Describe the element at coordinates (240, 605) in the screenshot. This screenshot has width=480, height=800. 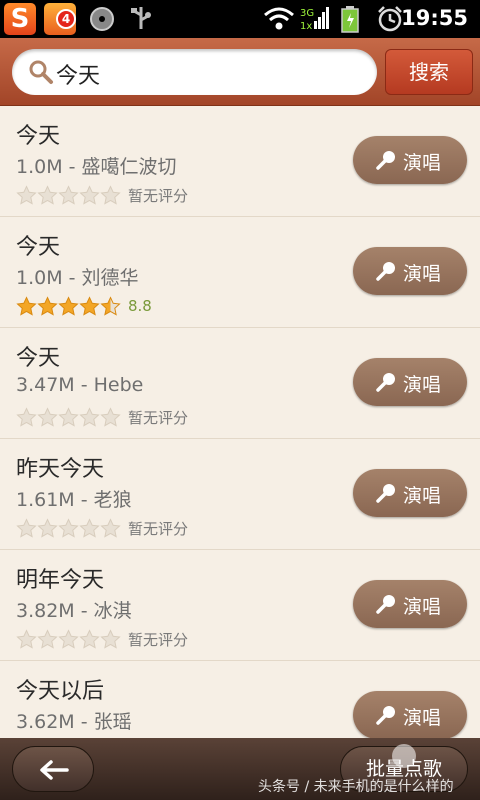
I see `song-row: 明年今天 3.82M - 冰淇暂无评分 演唱` at that location.